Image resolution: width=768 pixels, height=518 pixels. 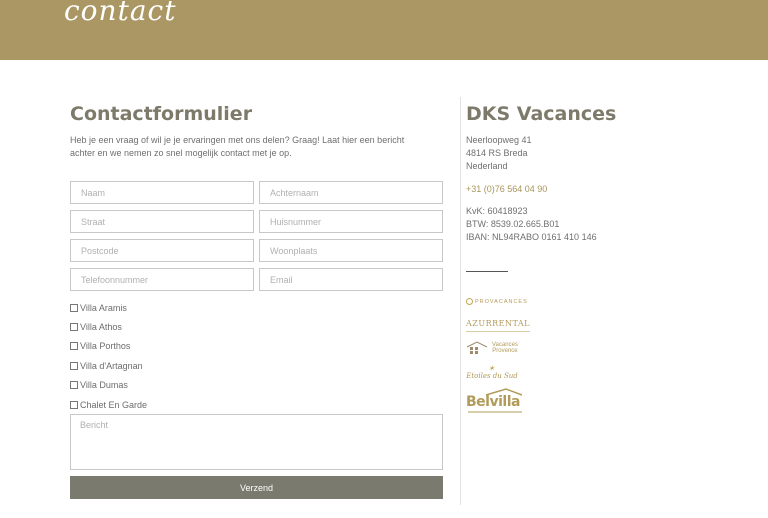 I want to click on address-line: Nederland, so click(x=487, y=166).